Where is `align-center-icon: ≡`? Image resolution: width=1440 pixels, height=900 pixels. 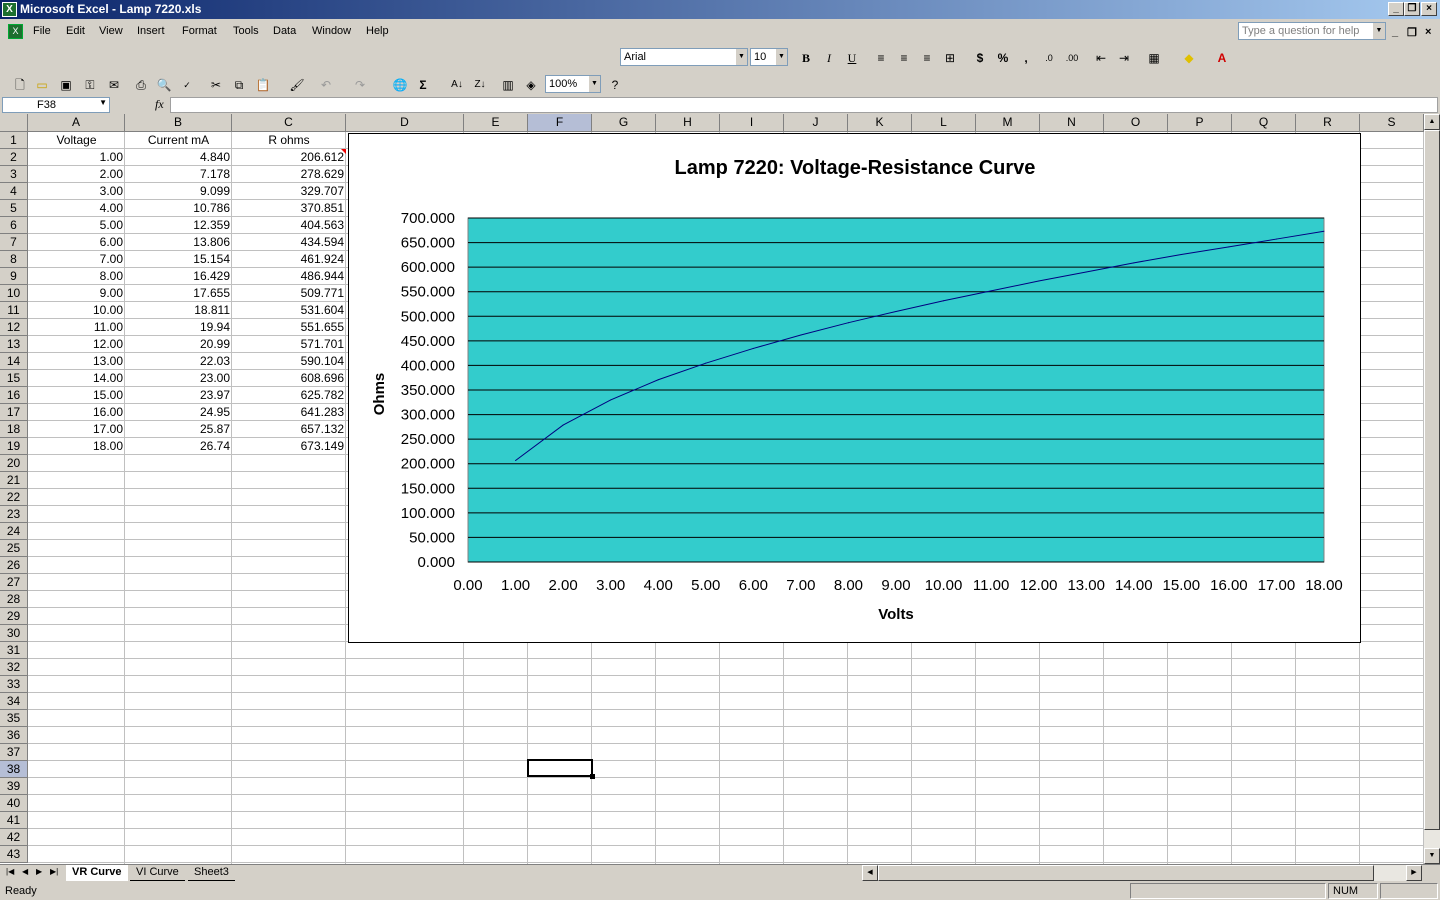
align-center-icon: ≡ is located at coordinates (904, 58).